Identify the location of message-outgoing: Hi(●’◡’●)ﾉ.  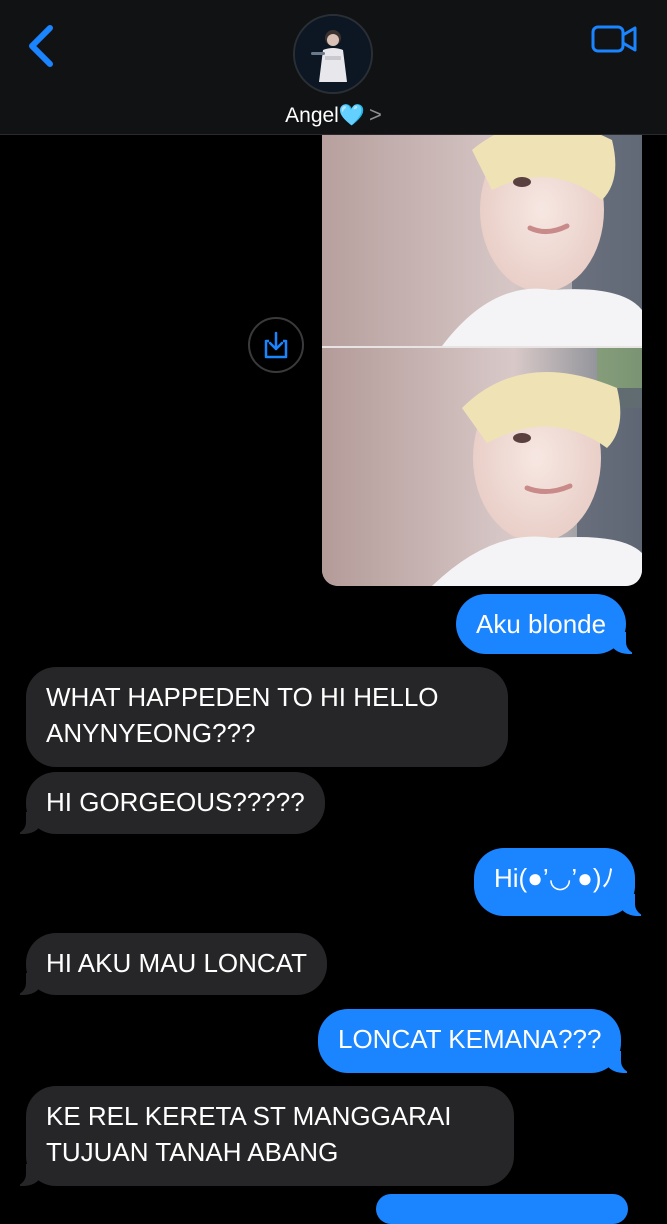
(560, 882).